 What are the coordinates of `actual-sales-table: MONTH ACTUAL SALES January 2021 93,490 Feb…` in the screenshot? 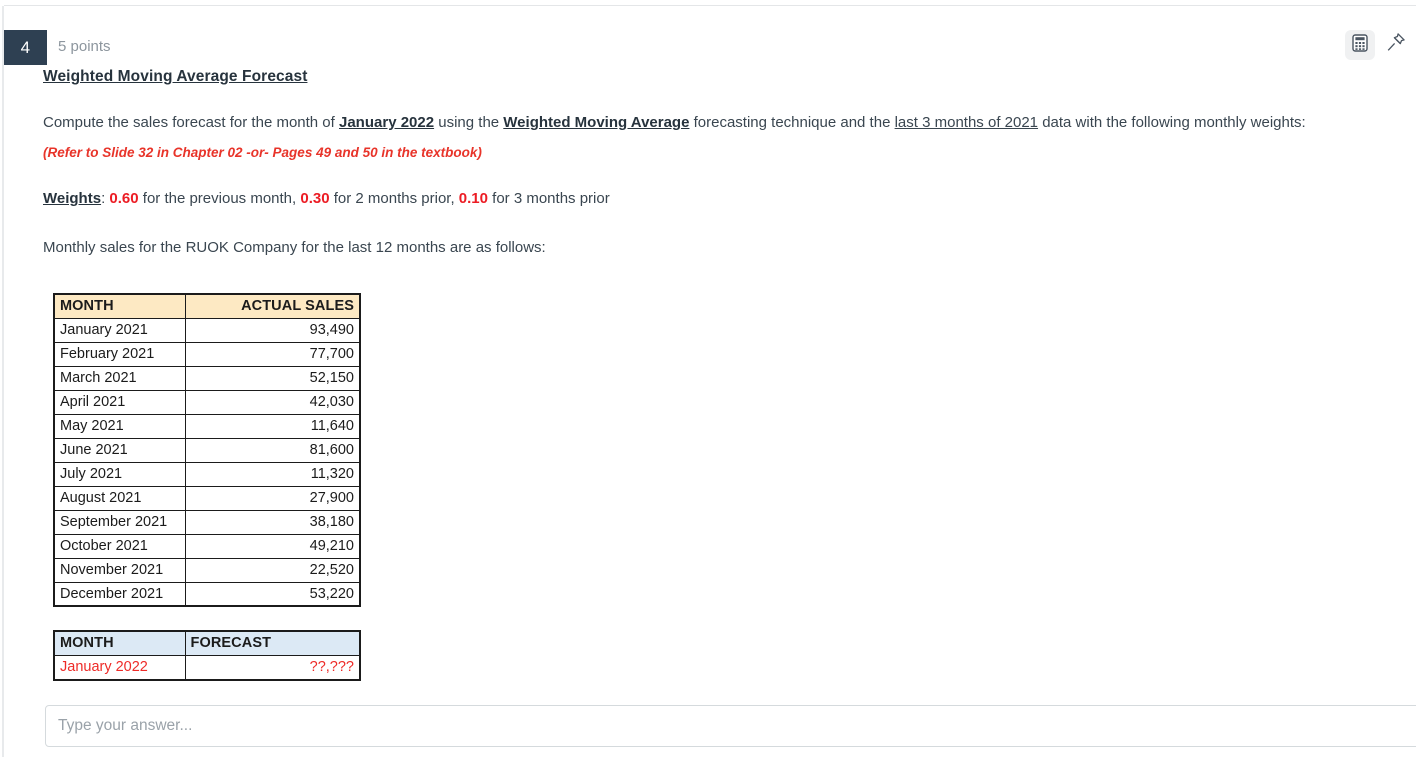 It's located at (207, 450).